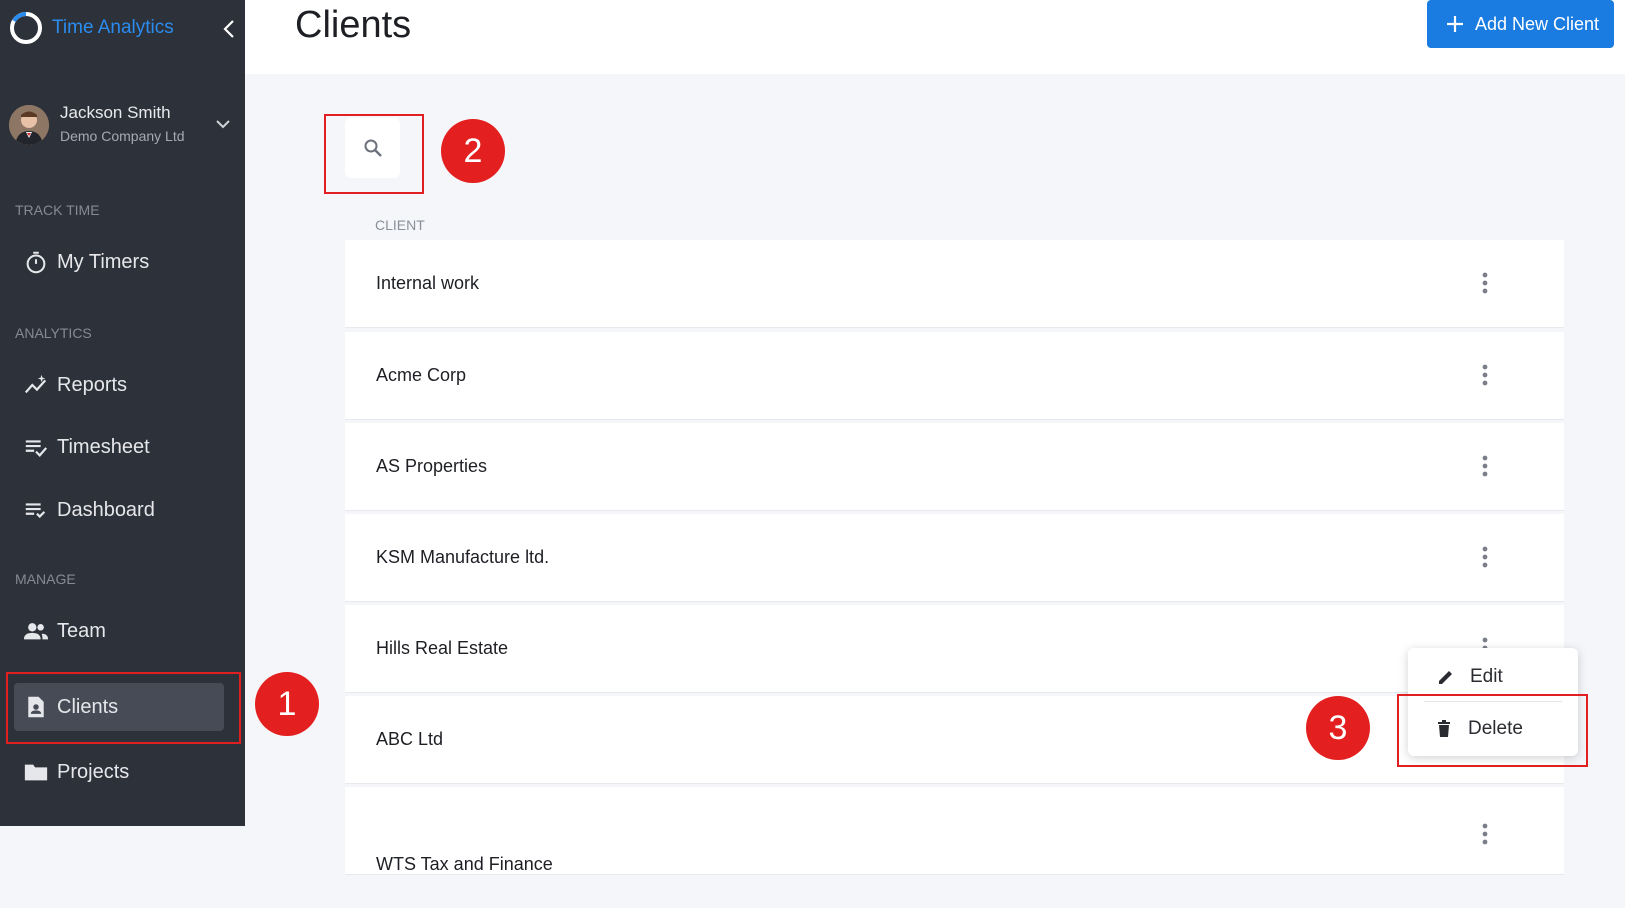  What do you see at coordinates (400, 225) in the screenshot?
I see `column-header-client: CLIENT` at bounding box center [400, 225].